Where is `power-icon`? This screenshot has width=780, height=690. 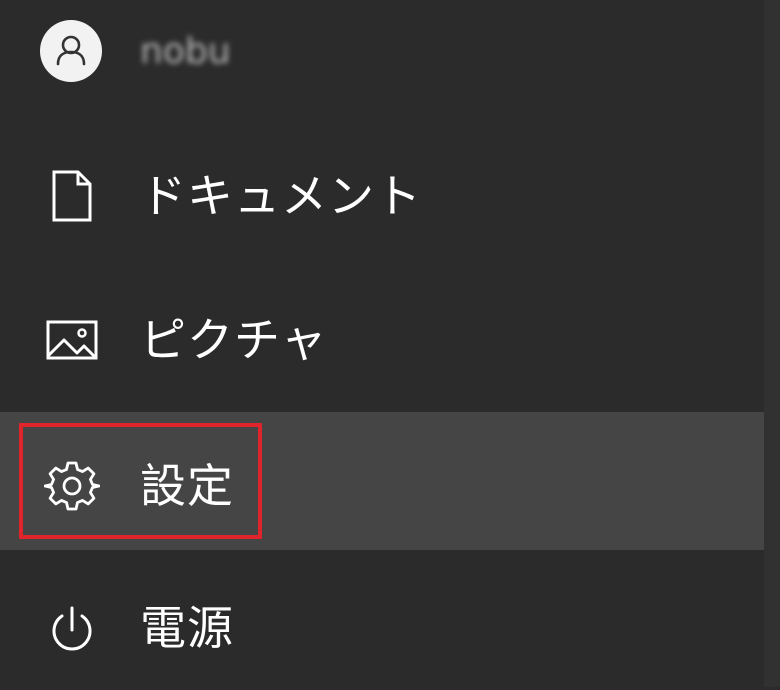 power-icon is located at coordinates (72, 630).